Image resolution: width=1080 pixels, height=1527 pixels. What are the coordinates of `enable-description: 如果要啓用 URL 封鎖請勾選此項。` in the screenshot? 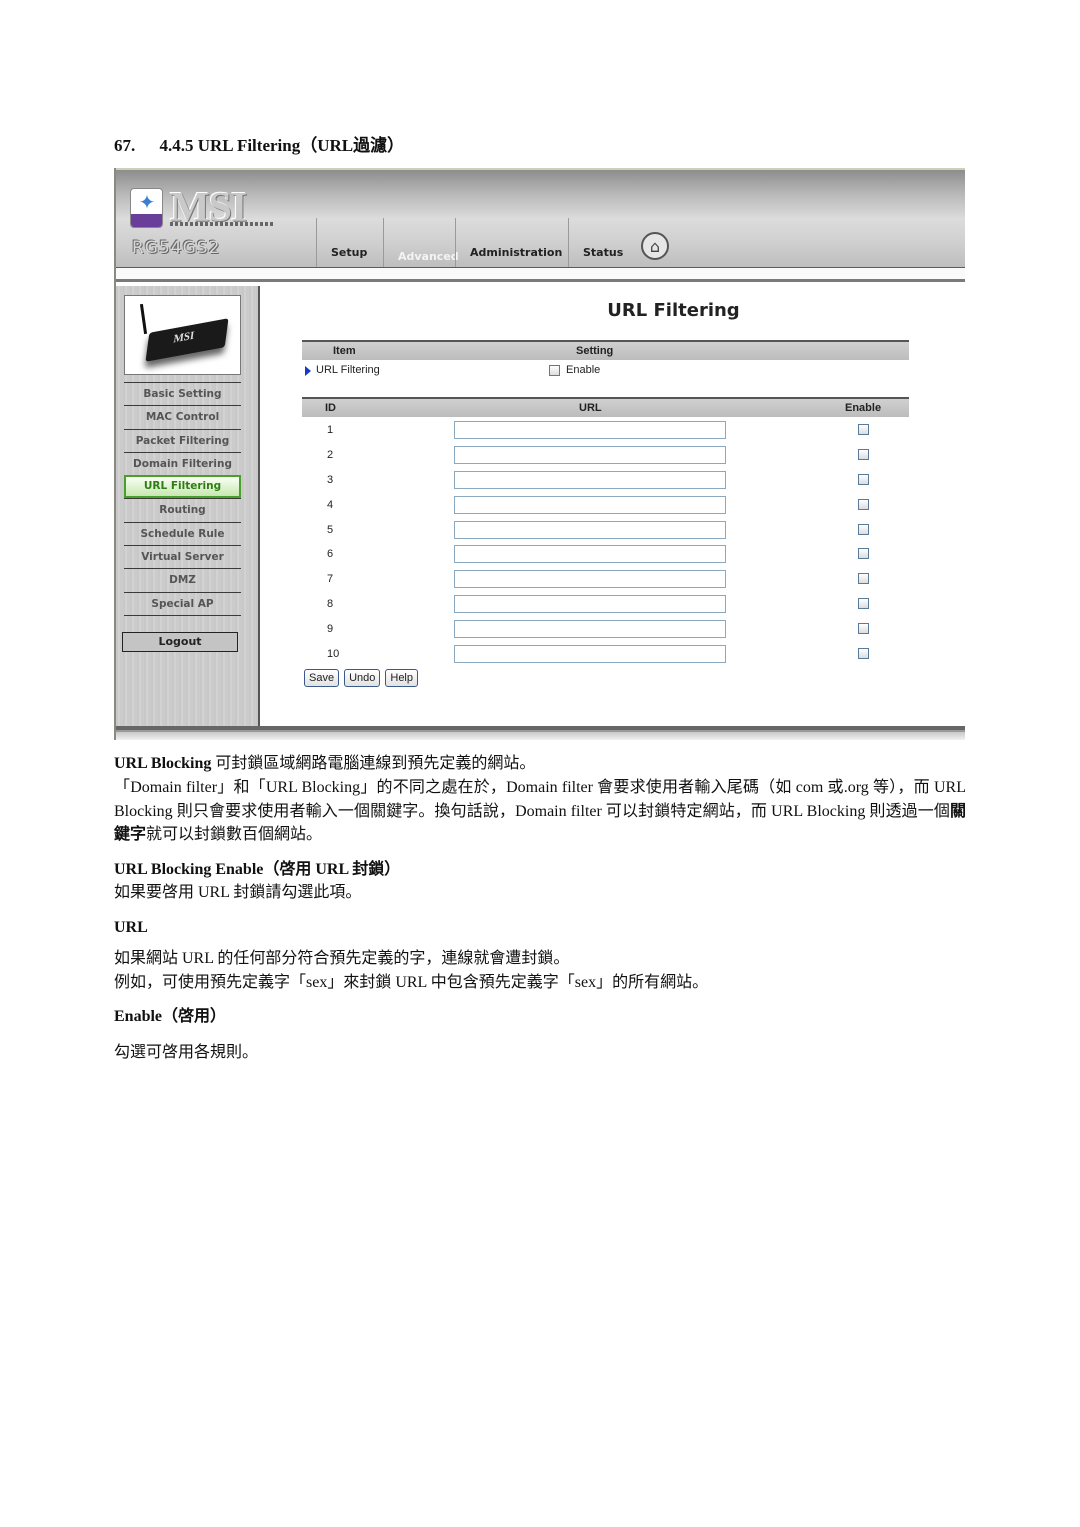 It's located at (238, 892).